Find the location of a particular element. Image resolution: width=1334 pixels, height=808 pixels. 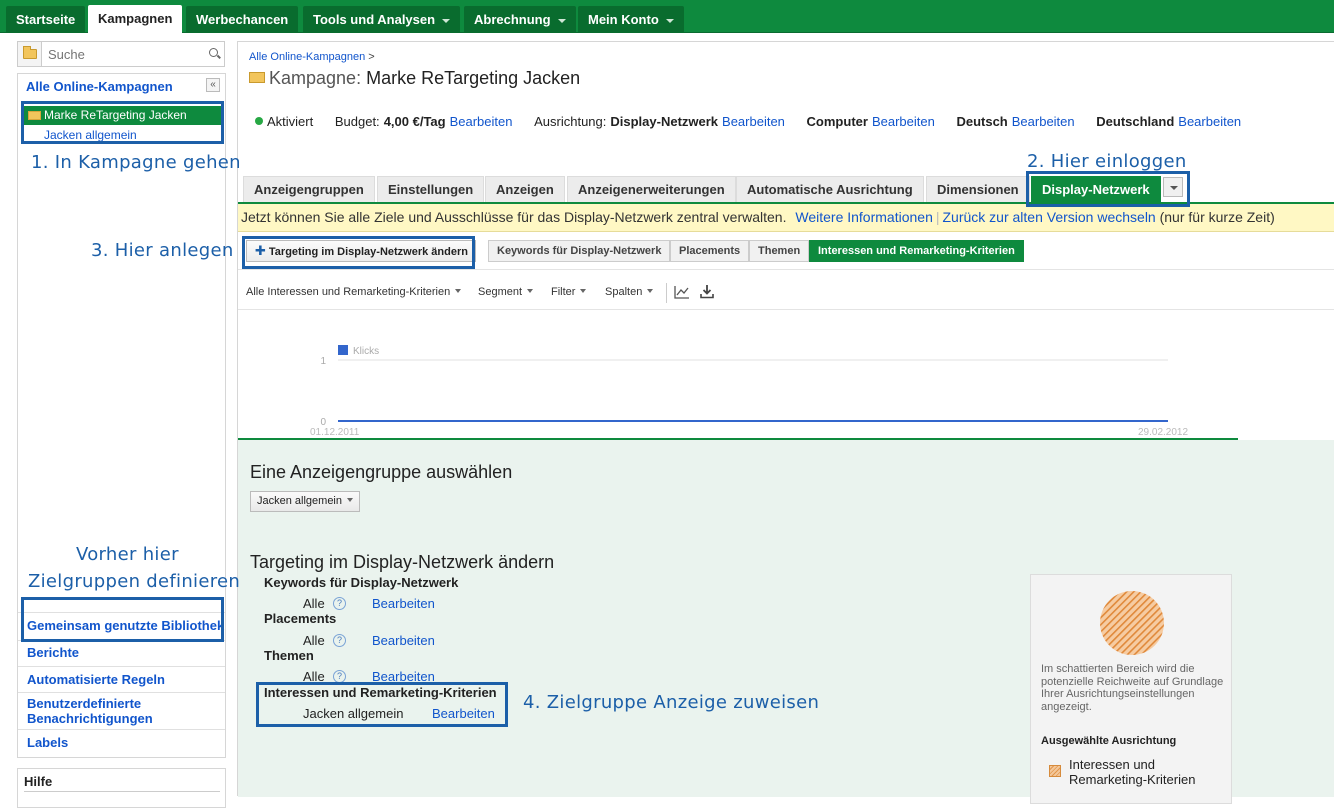

subtab-label: Themen is located at coordinates (779, 251).